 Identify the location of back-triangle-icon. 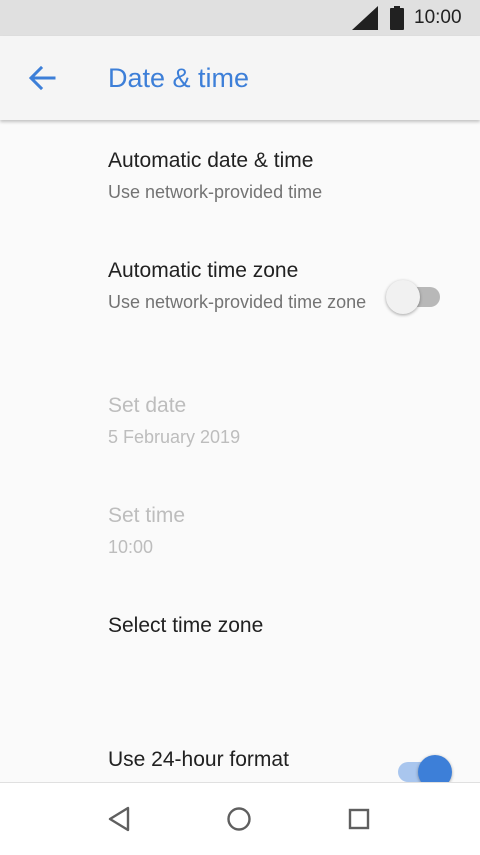
(120, 819).